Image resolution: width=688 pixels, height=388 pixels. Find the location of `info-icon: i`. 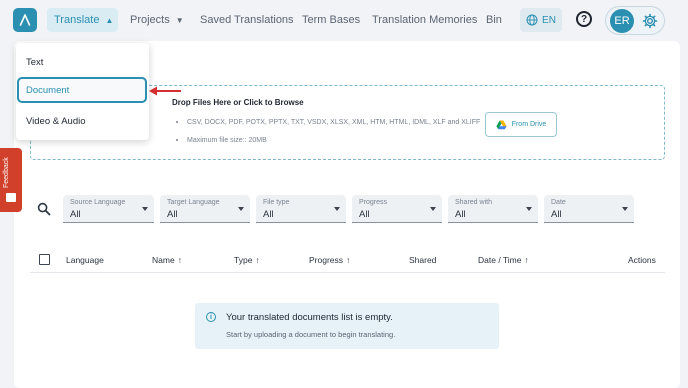

info-icon: i is located at coordinates (211, 317).